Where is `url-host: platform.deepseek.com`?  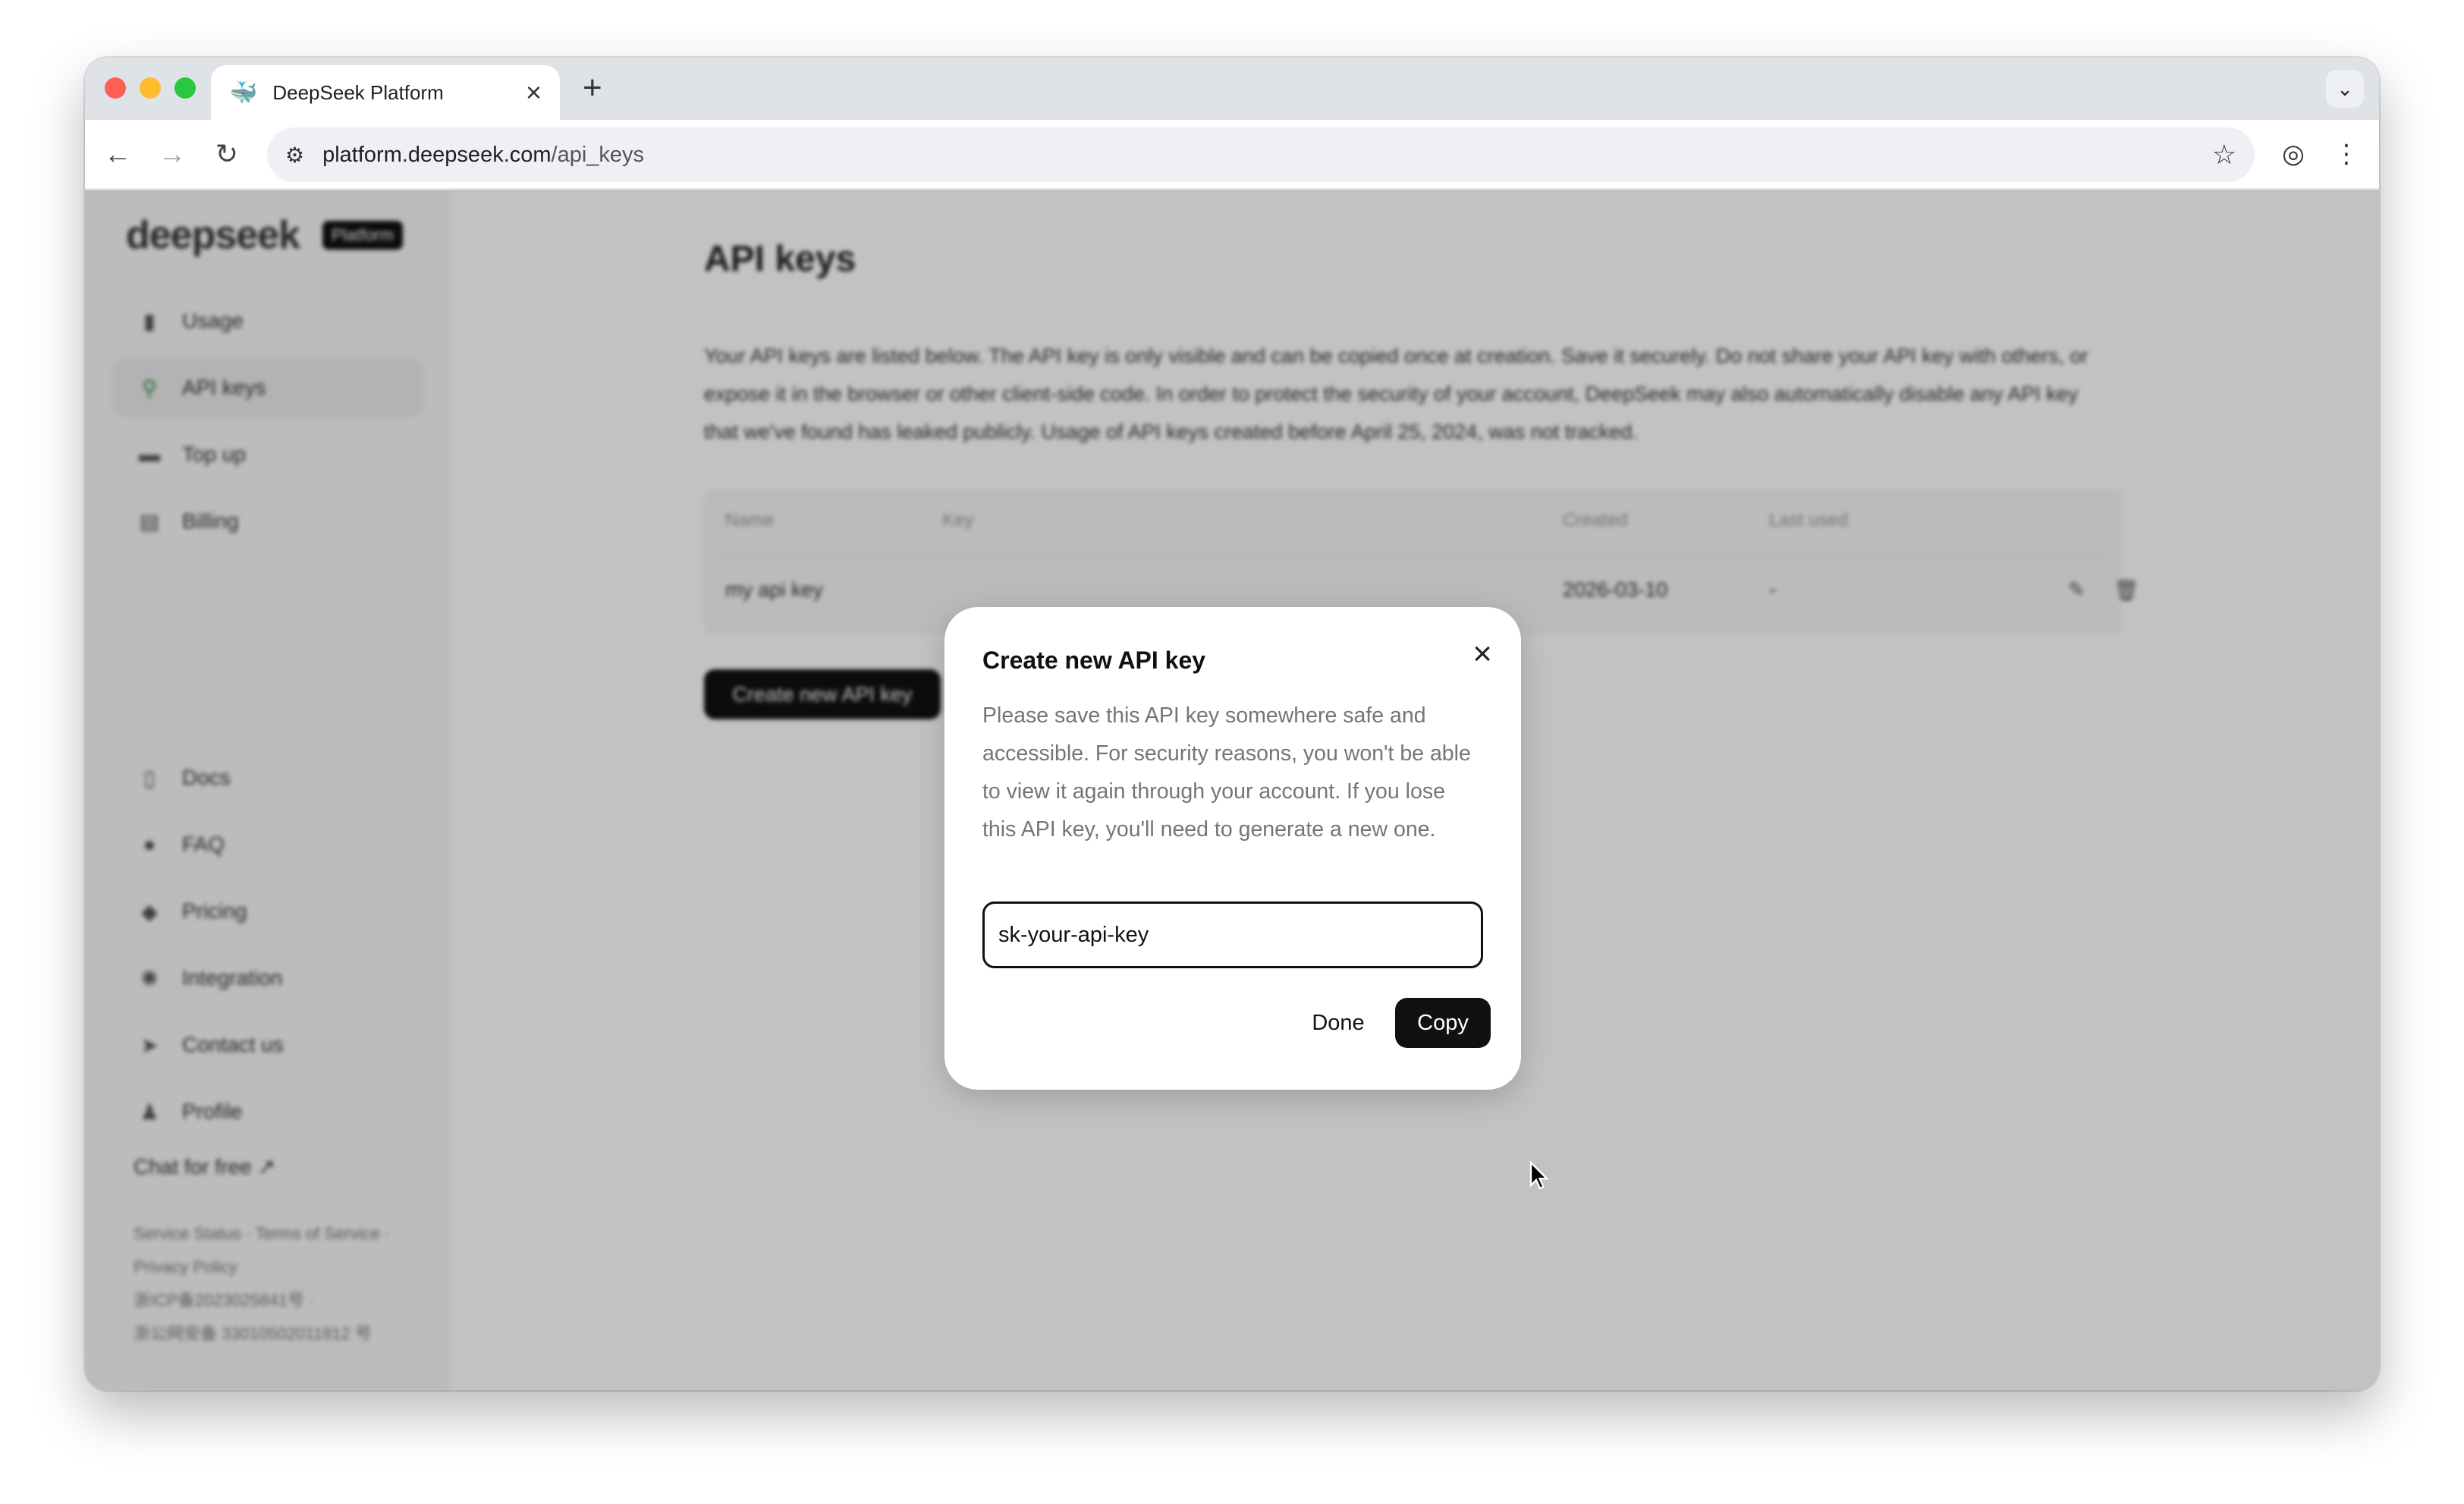
url-host: platform.deepseek.com is located at coordinates (437, 154).